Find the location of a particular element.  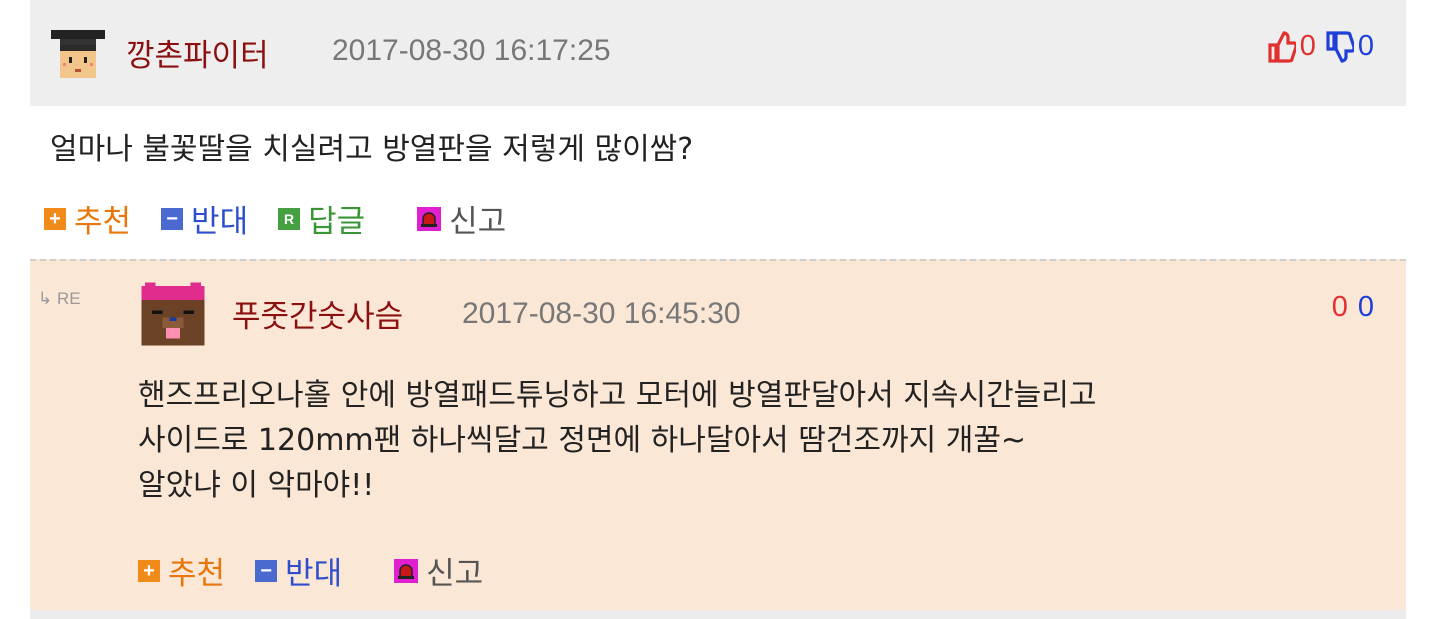

reply-icon: R is located at coordinates (289, 218).